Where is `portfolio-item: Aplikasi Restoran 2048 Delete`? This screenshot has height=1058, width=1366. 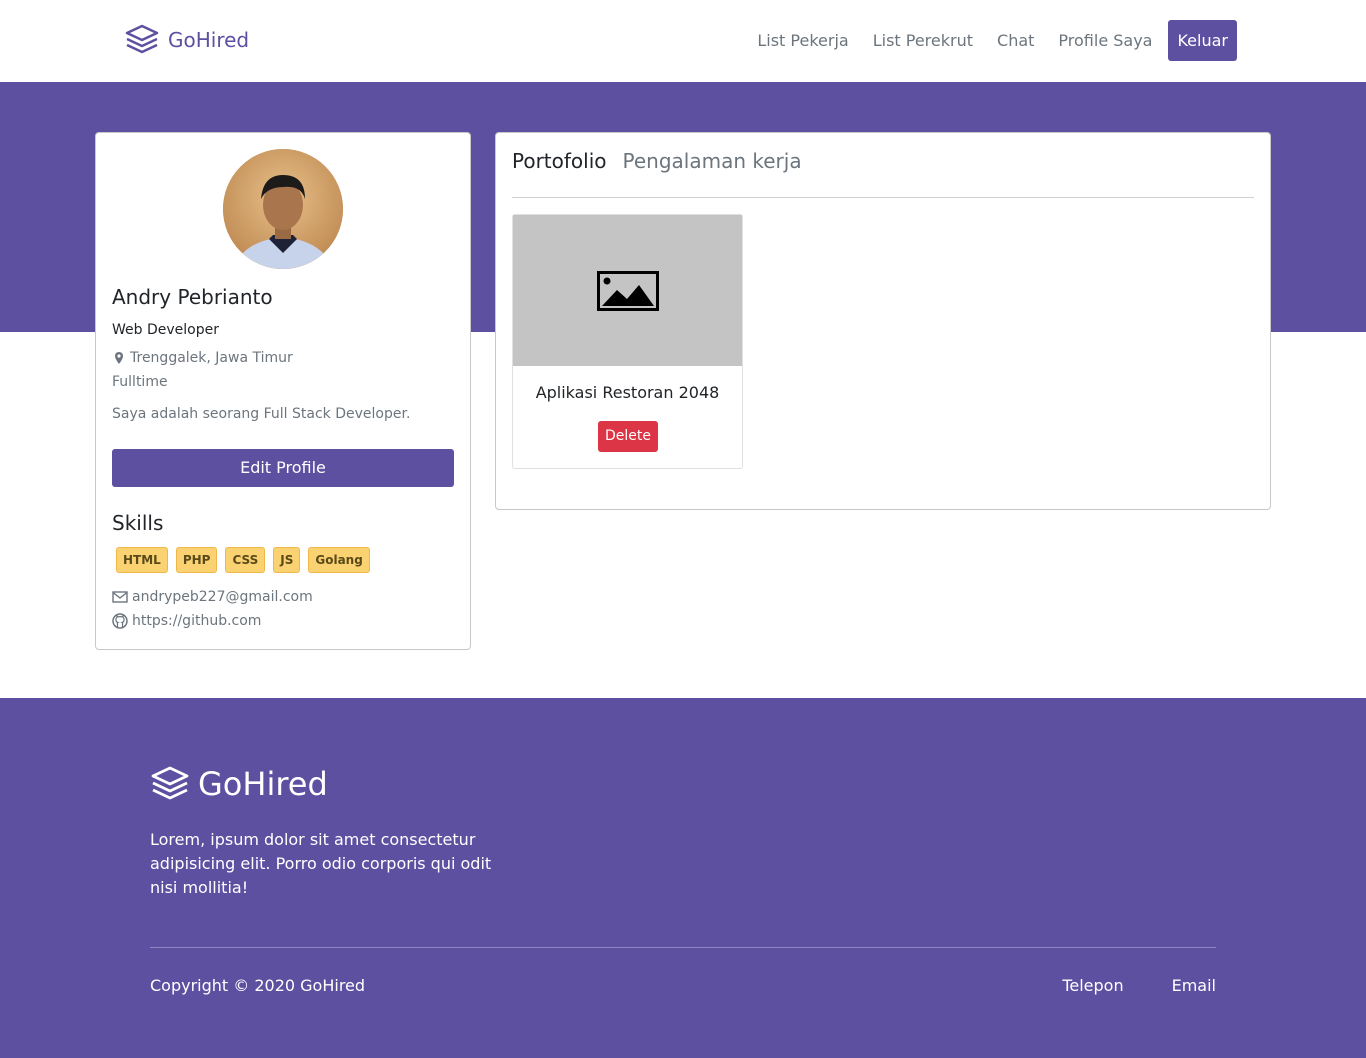
portfolio-item: Aplikasi Restoran 2048 Delete is located at coordinates (627, 341).